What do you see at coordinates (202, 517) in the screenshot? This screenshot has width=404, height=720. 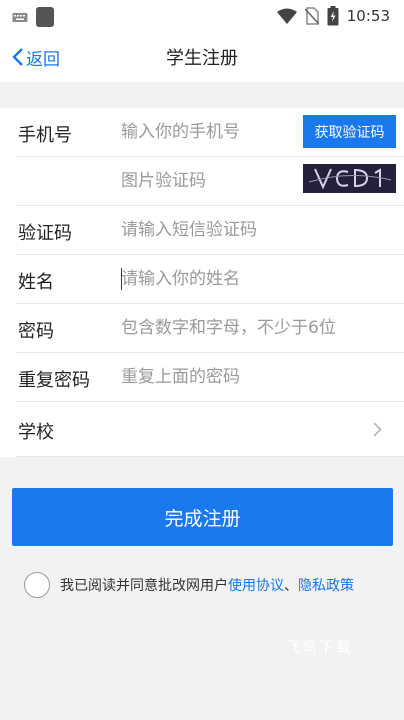 I see `complete-registration-button: 完成注册` at bounding box center [202, 517].